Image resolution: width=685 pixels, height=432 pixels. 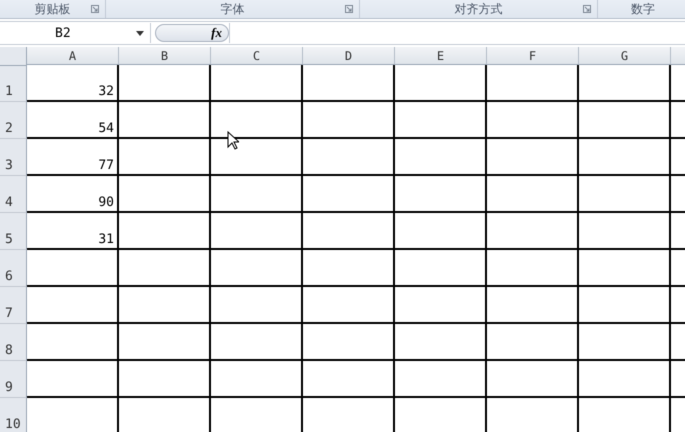 I want to click on row-header: 9, so click(x=13, y=379).